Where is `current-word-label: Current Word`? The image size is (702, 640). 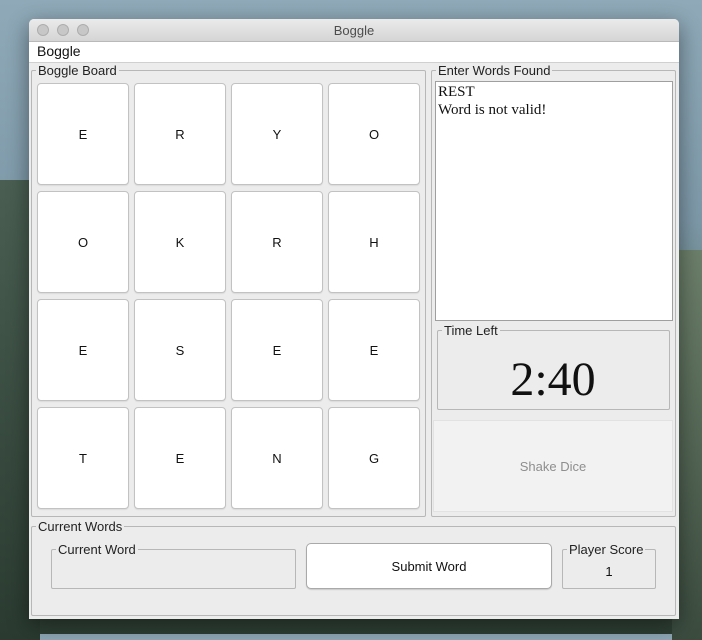 current-word-label: Current Word is located at coordinates (97, 549).